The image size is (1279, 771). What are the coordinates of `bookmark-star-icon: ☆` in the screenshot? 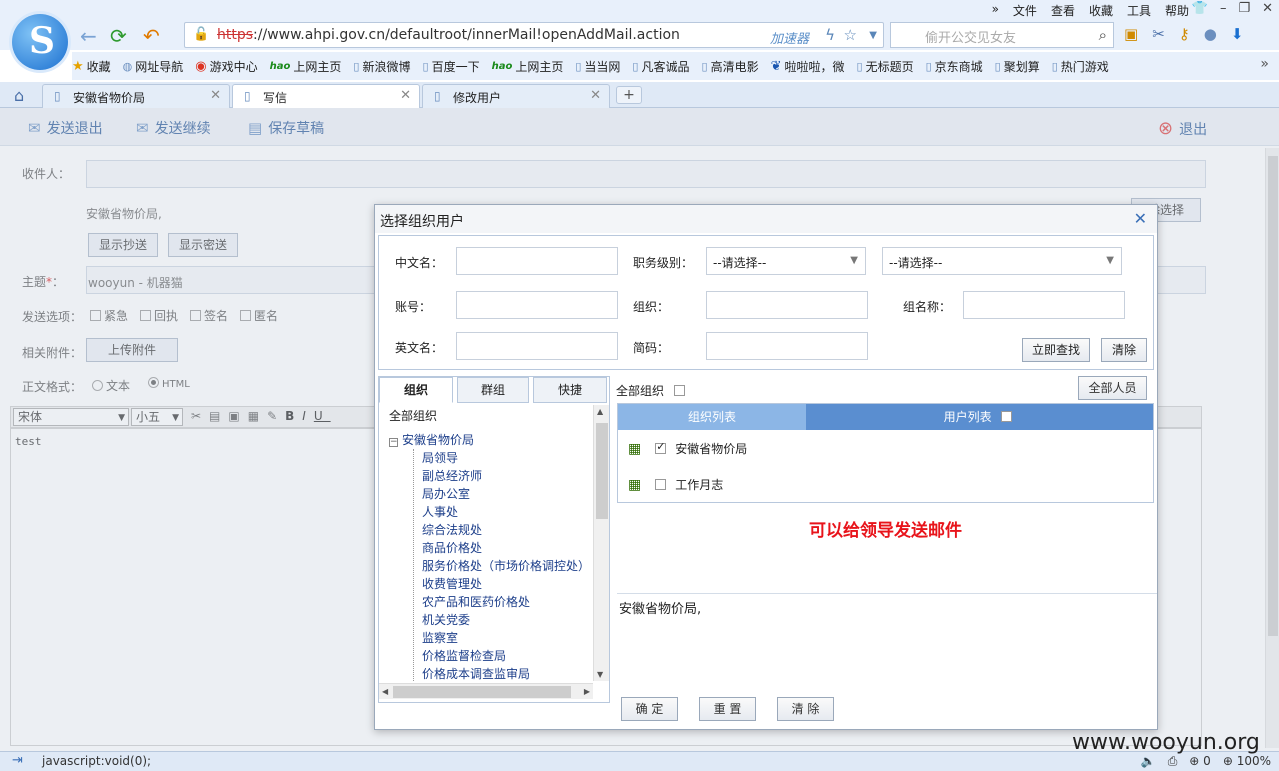 It's located at (850, 35).